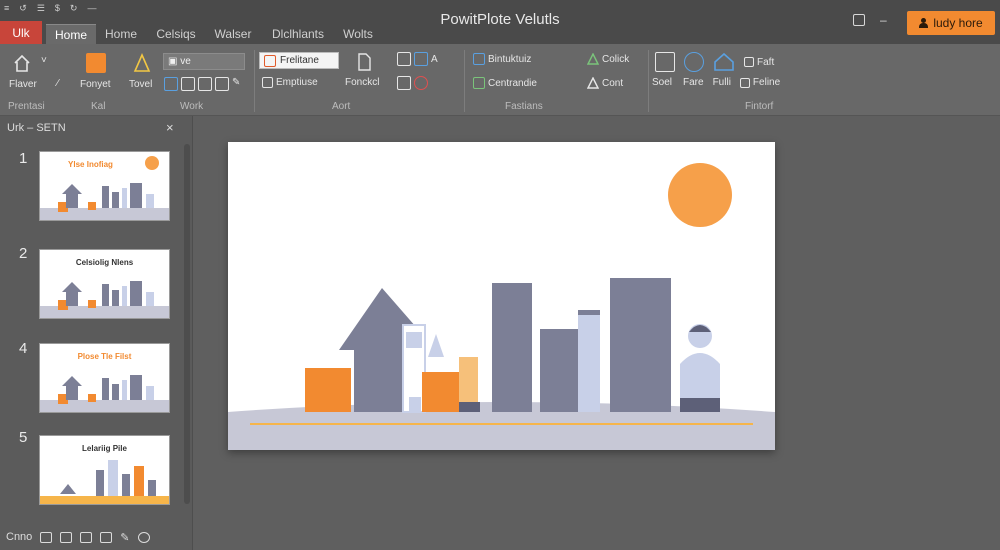  Describe the element at coordinates (510, 59) in the screenshot. I see `bullets-label: Bintuktuiz` at that location.